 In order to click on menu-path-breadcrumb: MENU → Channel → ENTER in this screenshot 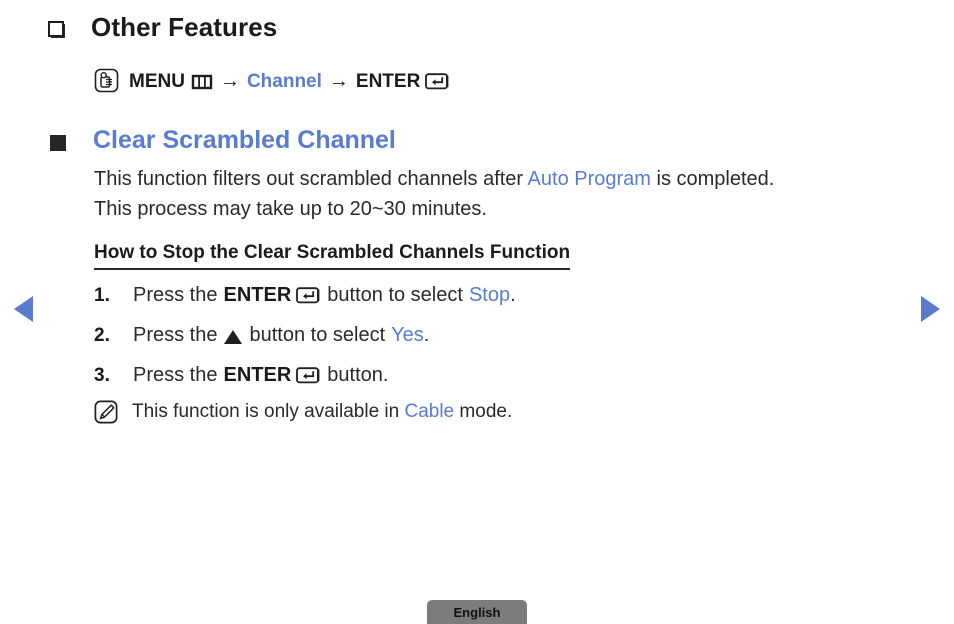, I will do `click(272, 80)`.